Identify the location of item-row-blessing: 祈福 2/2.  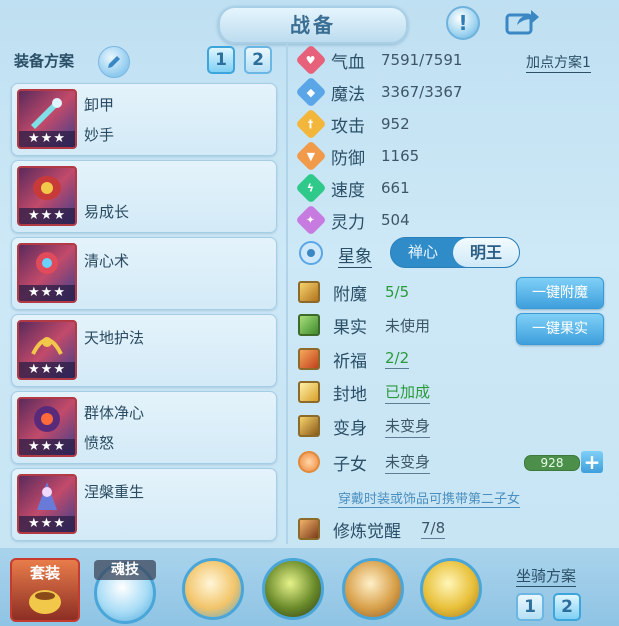
(353, 359).